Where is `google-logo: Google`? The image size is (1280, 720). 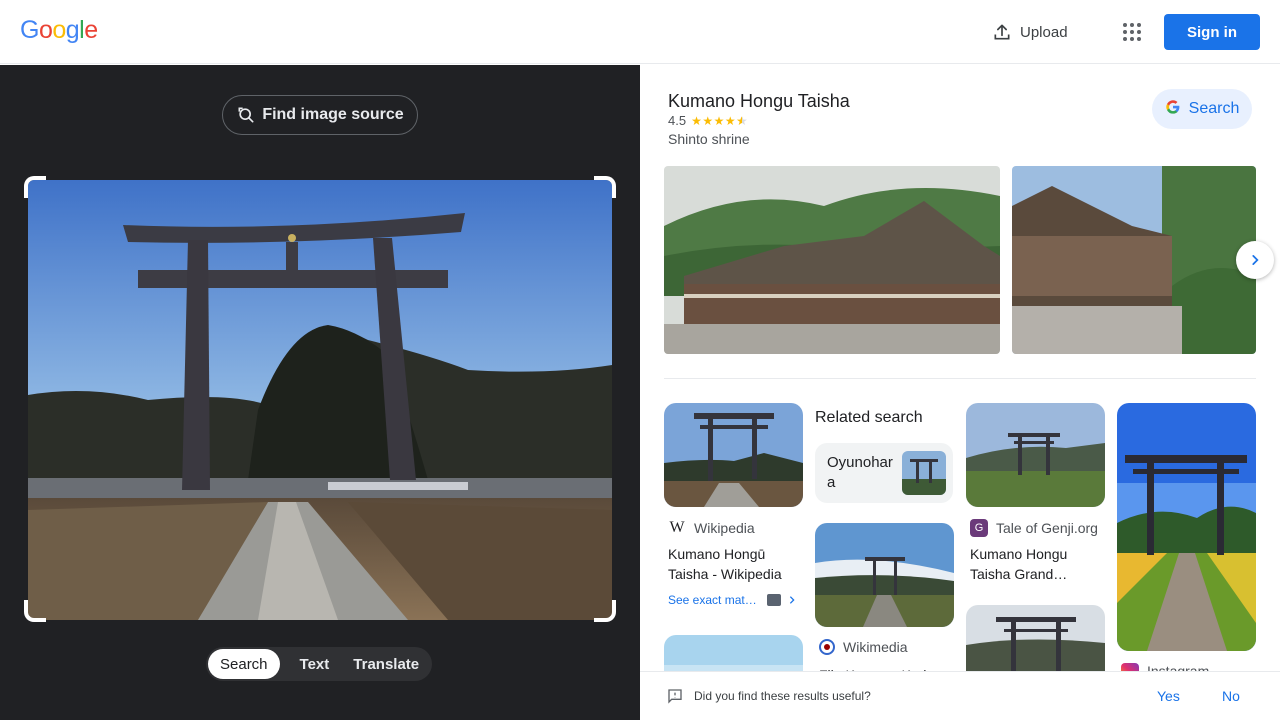 google-logo: Google is located at coordinates (59, 30).